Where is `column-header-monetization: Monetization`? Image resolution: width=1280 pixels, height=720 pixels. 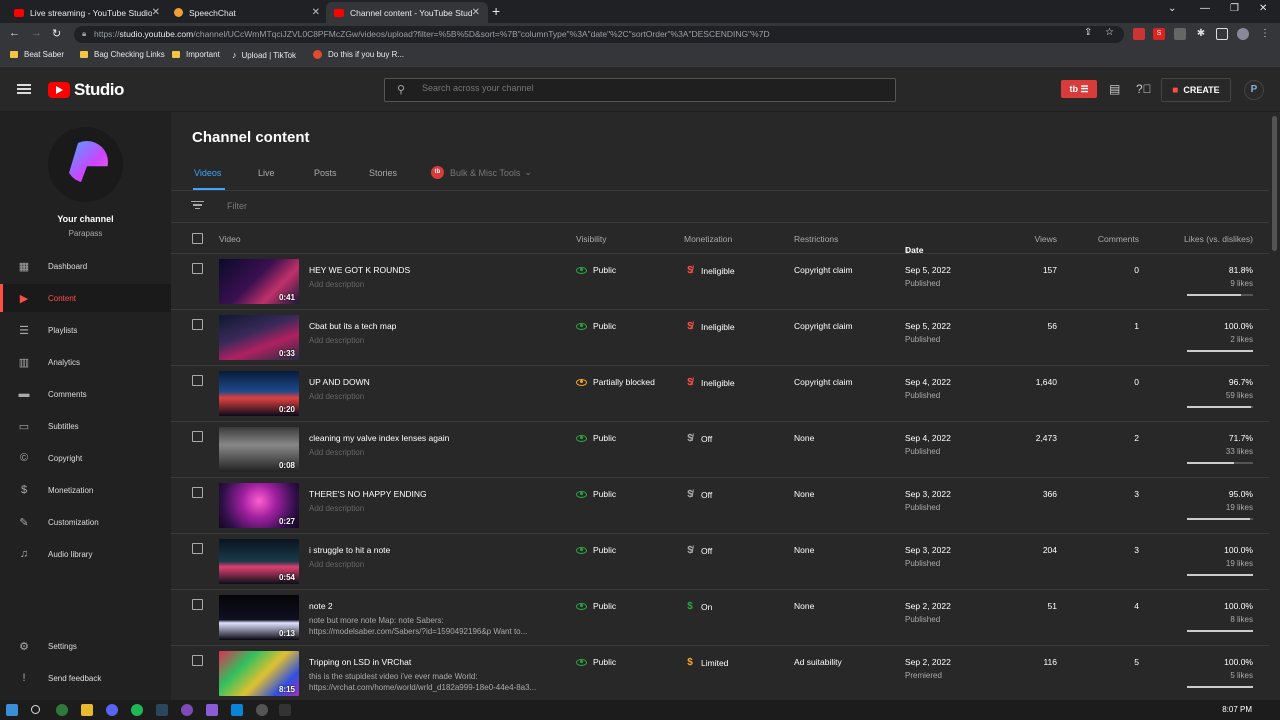 column-header-monetization: Monetization is located at coordinates (708, 239).